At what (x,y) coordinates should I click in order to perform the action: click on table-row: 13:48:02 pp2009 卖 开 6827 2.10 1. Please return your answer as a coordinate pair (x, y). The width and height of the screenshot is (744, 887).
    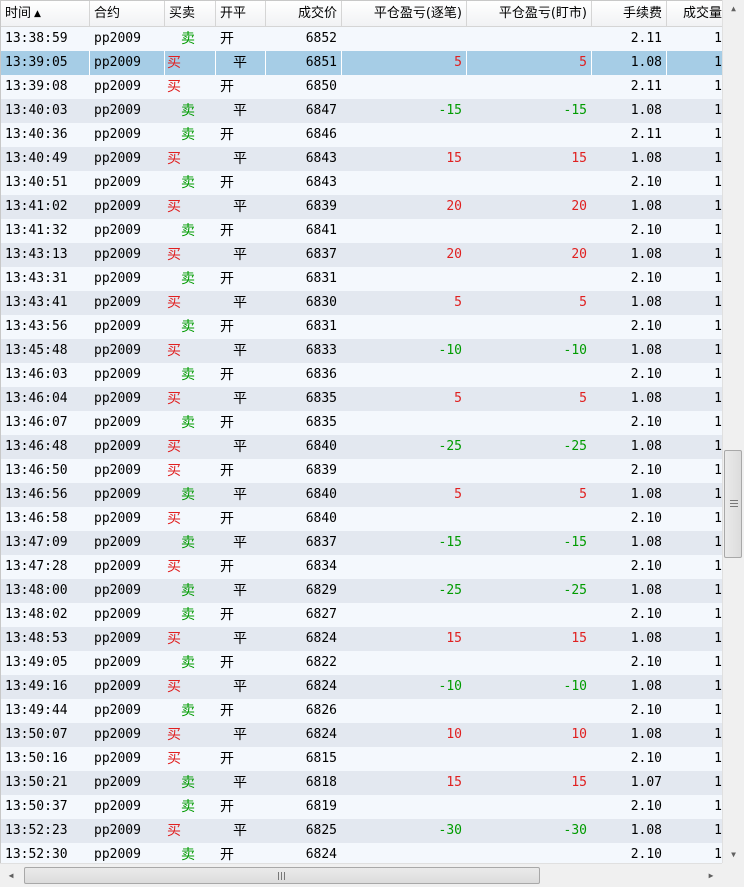
    Looking at the image, I should click on (361, 615).